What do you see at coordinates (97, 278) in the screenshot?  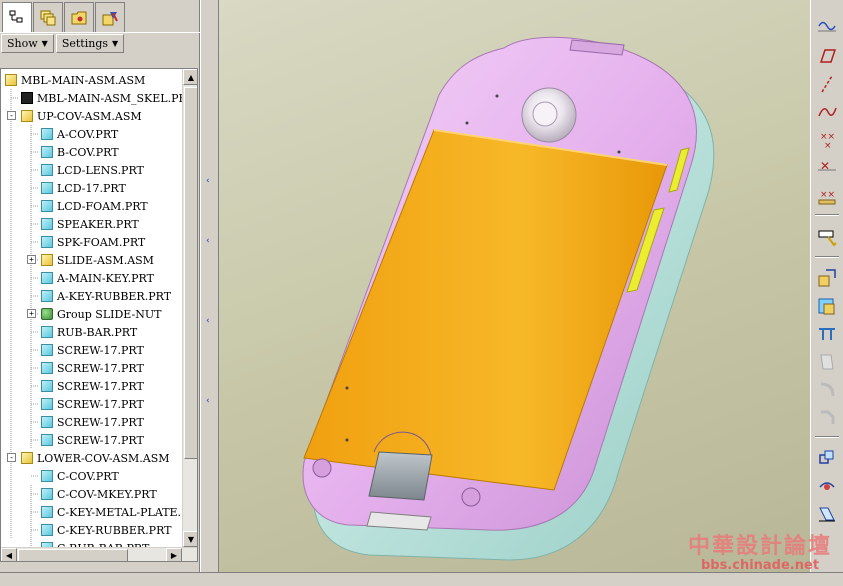 I see `tree-item: A-MAIN-KEY.PRT` at bounding box center [97, 278].